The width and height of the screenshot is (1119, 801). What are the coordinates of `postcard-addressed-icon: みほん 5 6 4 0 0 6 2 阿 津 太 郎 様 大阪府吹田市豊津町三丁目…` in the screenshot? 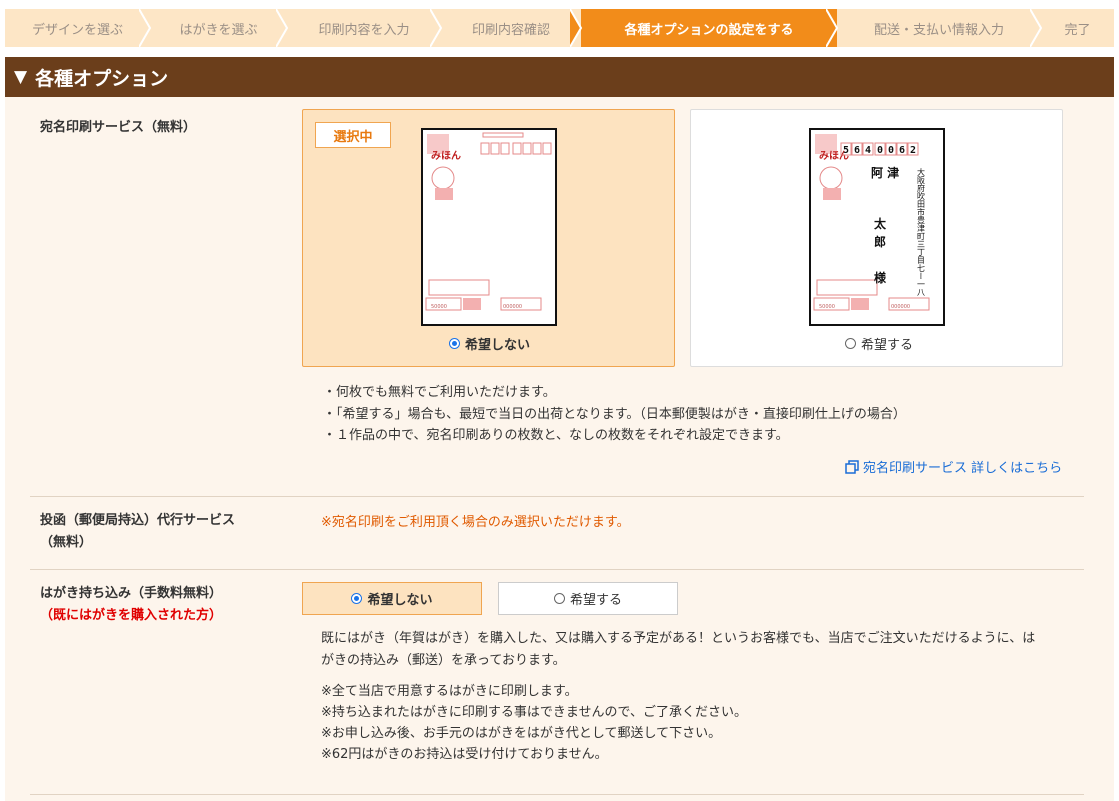 It's located at (871, 222).